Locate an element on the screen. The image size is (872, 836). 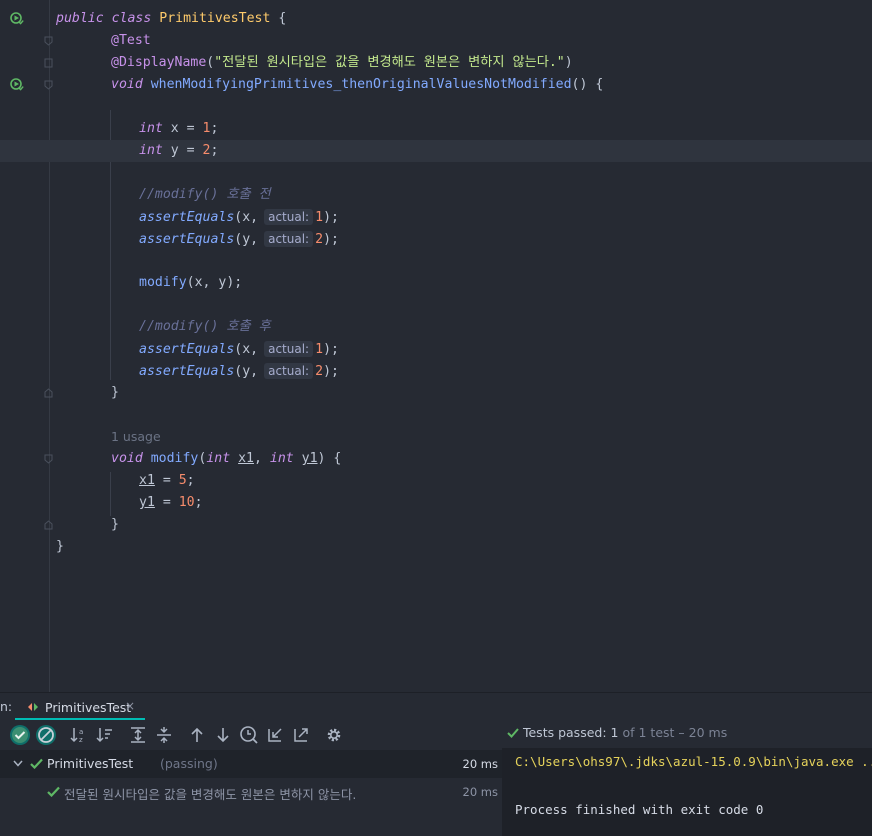
collapse-all-icon is located at coordinates (164, 735).